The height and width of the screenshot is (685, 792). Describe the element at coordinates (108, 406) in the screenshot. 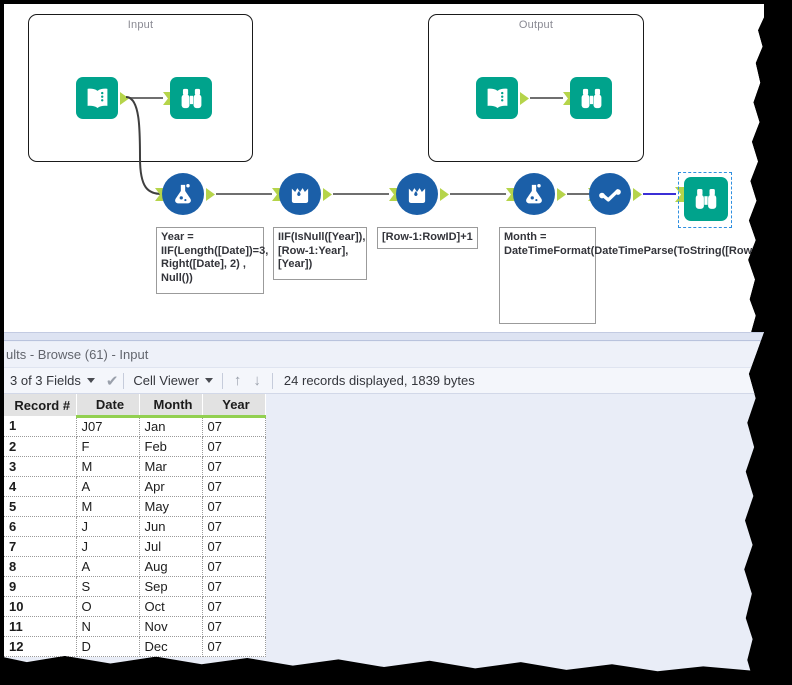

I see `column-header-date: Date` at that location.